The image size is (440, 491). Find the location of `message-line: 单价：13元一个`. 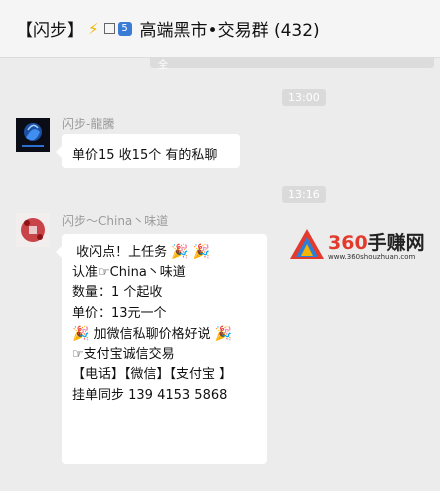

message-line: 单价：13元一个 is located at coordinates (119, 313).